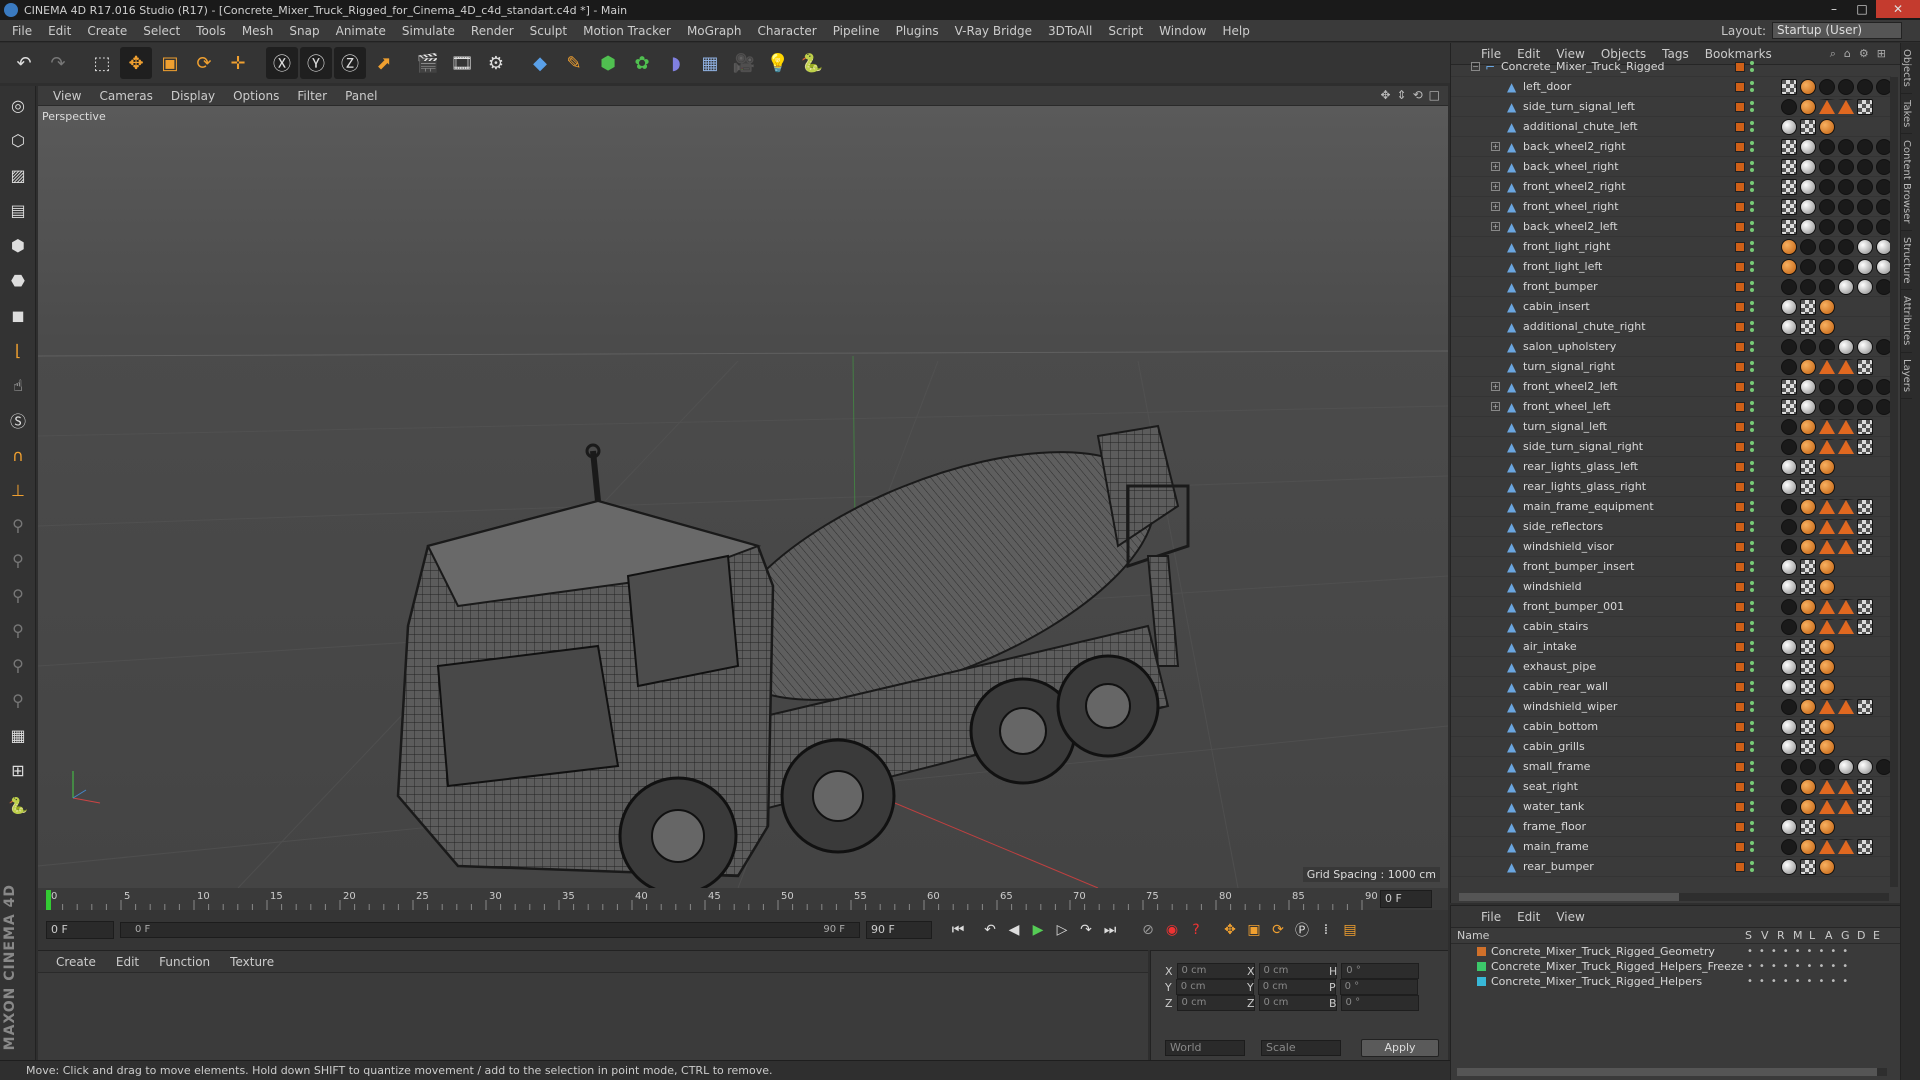 The height and width of the screenshot is (1080, 1920). What do you see at coordinates (1671, 327) in the screenshot?
I see `object-row: ▲ additional_chute_right` at bounding box center [1671, 327].